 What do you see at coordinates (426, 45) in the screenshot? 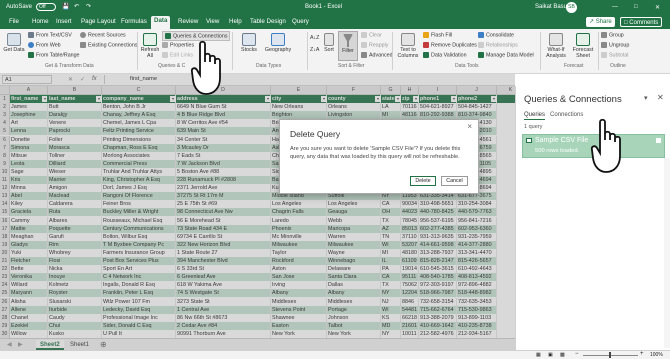
I see `duplicates-icon` at bounding box center [426, 45].